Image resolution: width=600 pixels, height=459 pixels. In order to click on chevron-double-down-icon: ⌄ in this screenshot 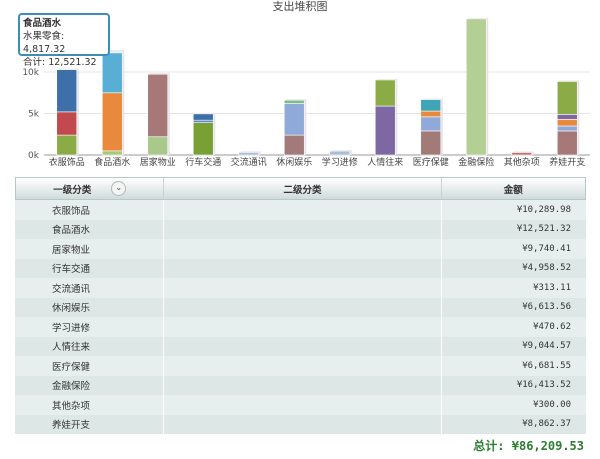, I will do `click(119, 188)`.